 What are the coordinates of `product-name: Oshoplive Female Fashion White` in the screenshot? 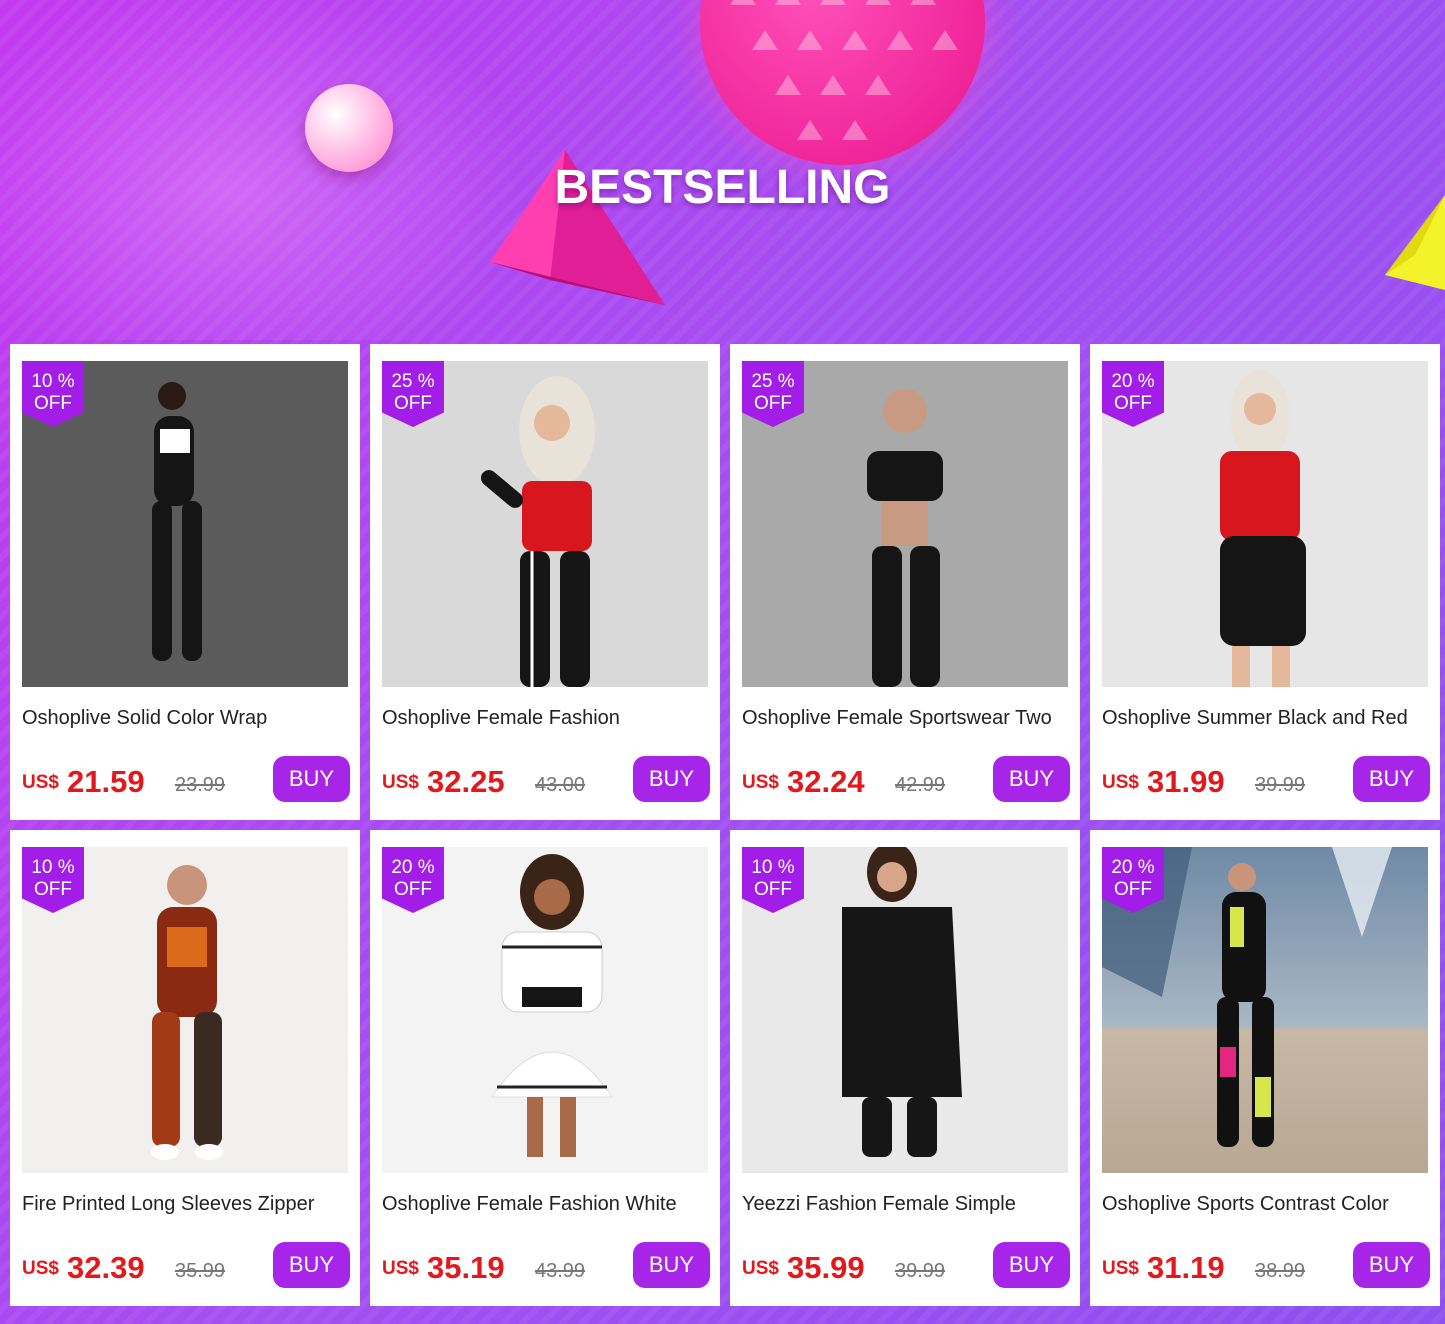 It's located at (547, 1204).